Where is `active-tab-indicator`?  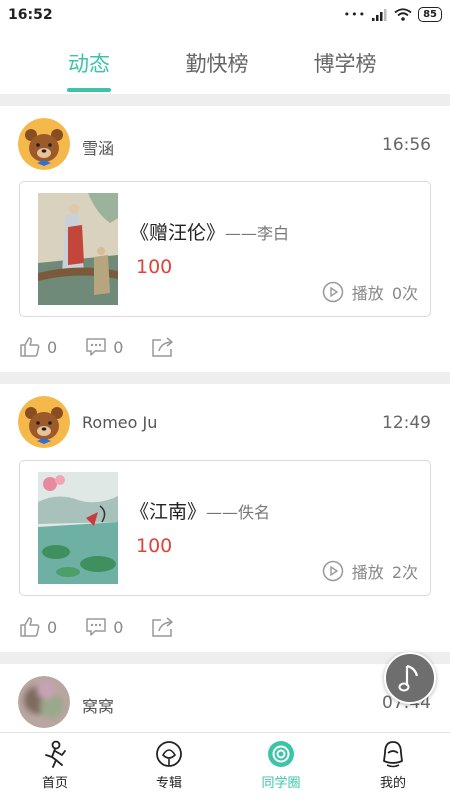
active-tab-indicator is located at coordinates (89, 90).